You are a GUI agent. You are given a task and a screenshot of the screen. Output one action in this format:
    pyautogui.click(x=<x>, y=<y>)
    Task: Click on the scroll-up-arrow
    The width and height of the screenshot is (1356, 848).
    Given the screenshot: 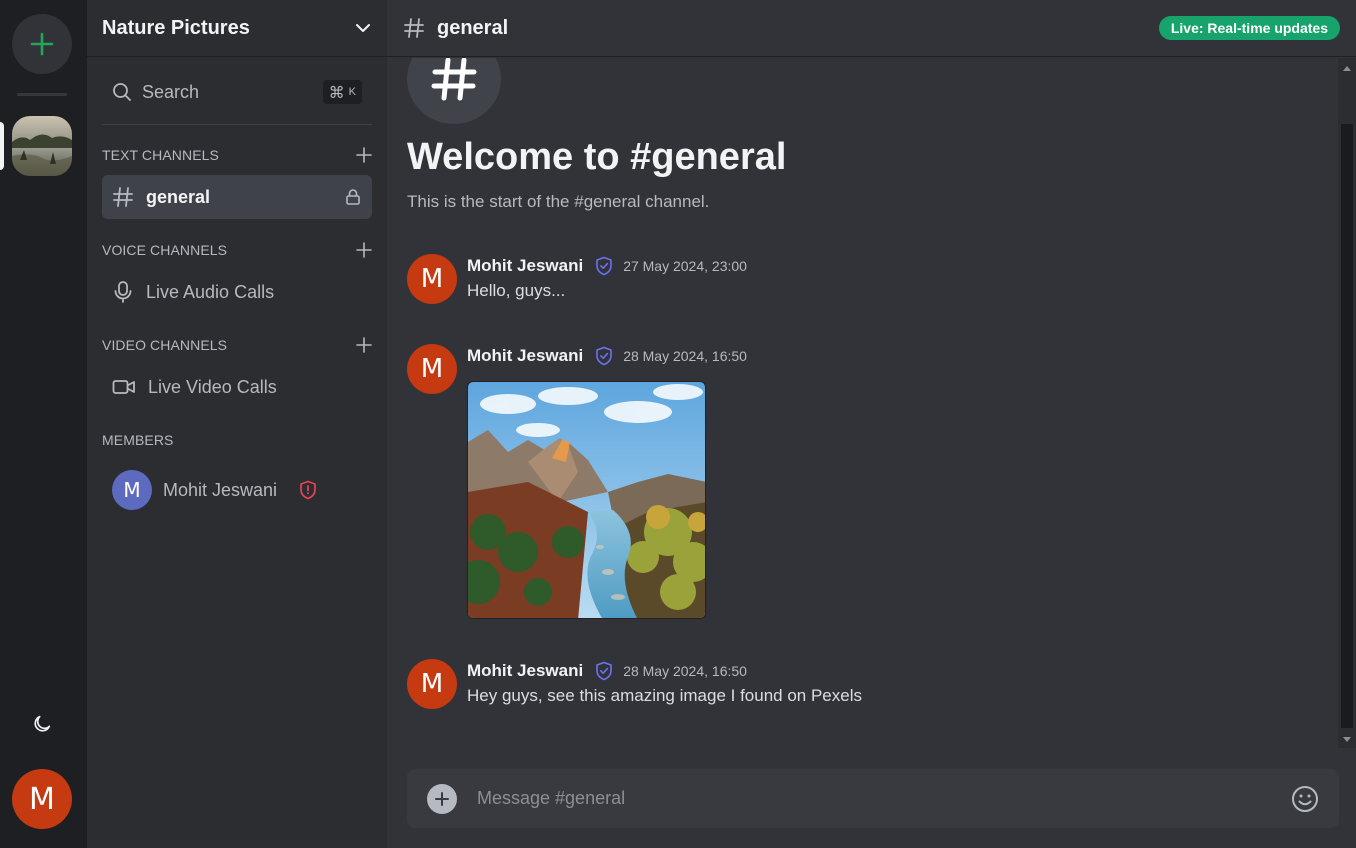 What is the action you would take?
    pyautogui.click(x=1347, y=68)
    